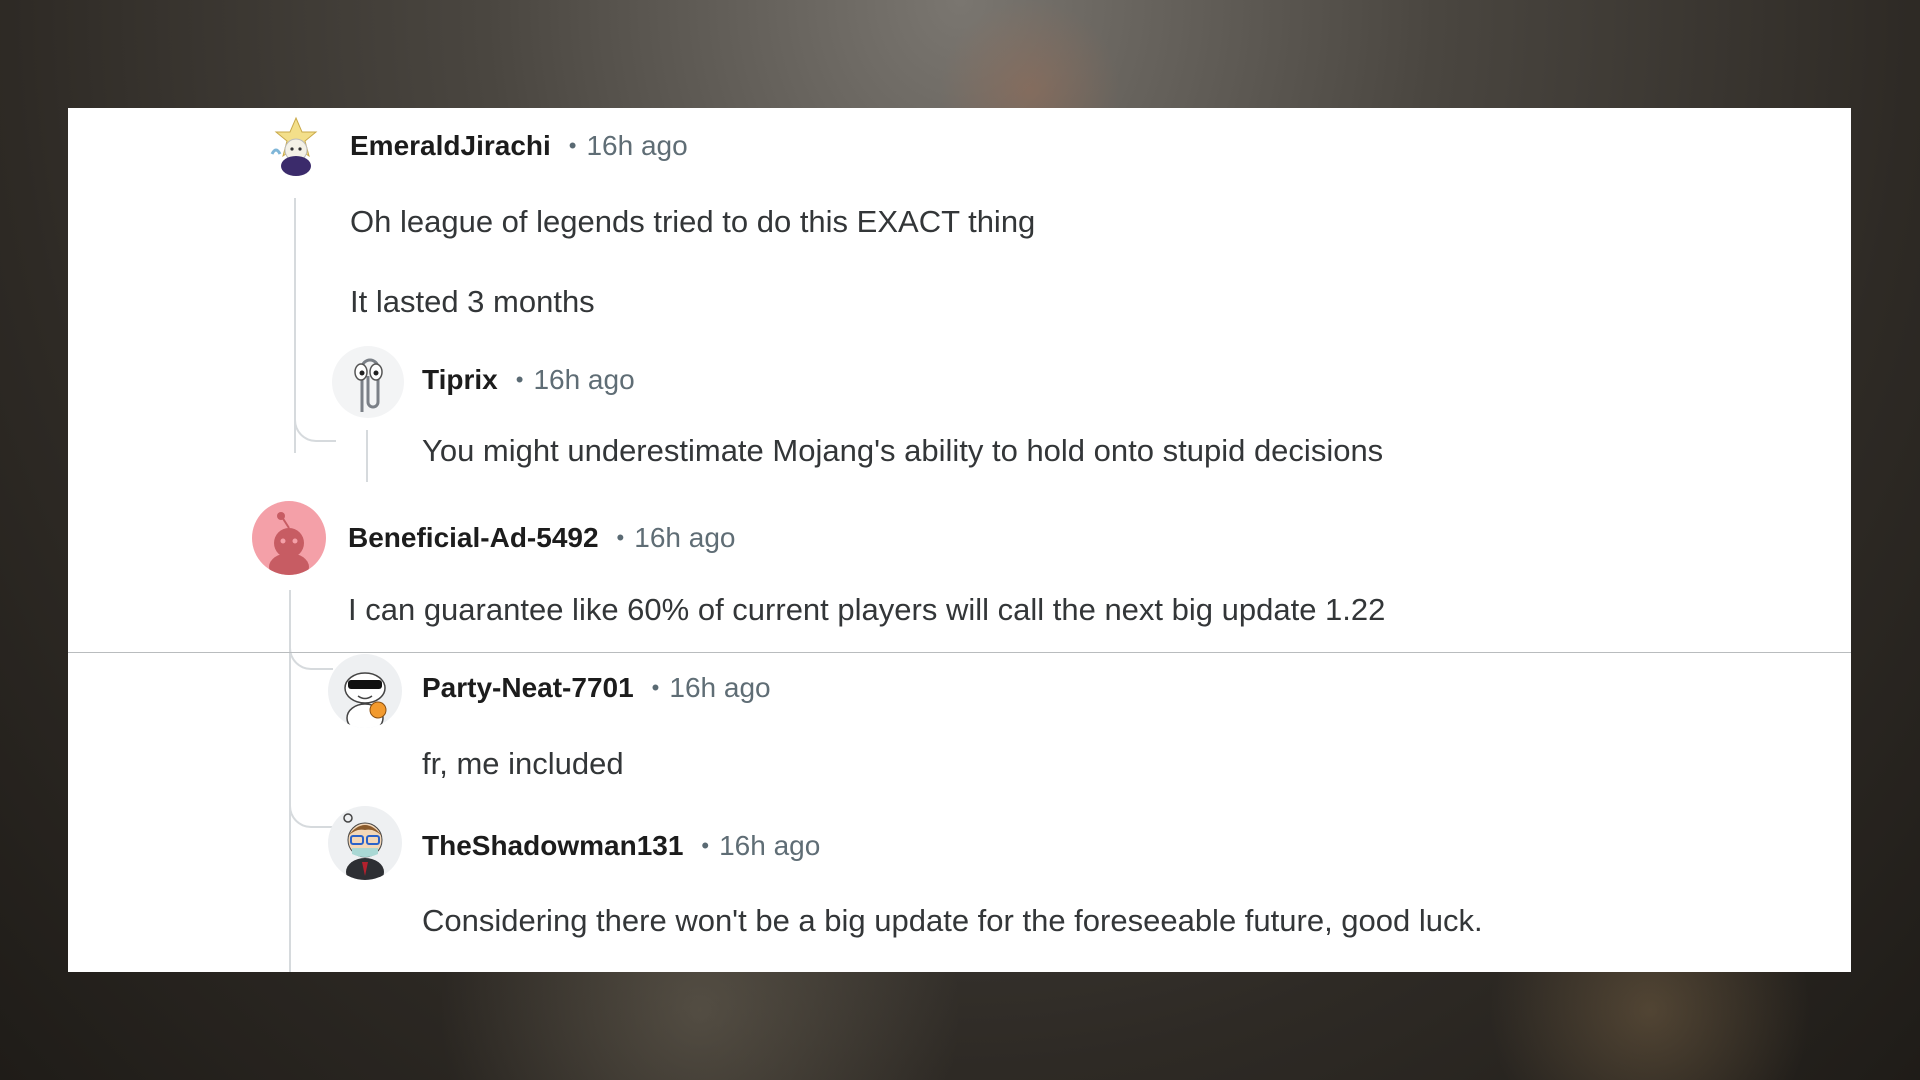 Image resolution: width=1920 pixels, height=1080 pixels. I want to click on username: Party-Neat-7701, so click(528, 688).